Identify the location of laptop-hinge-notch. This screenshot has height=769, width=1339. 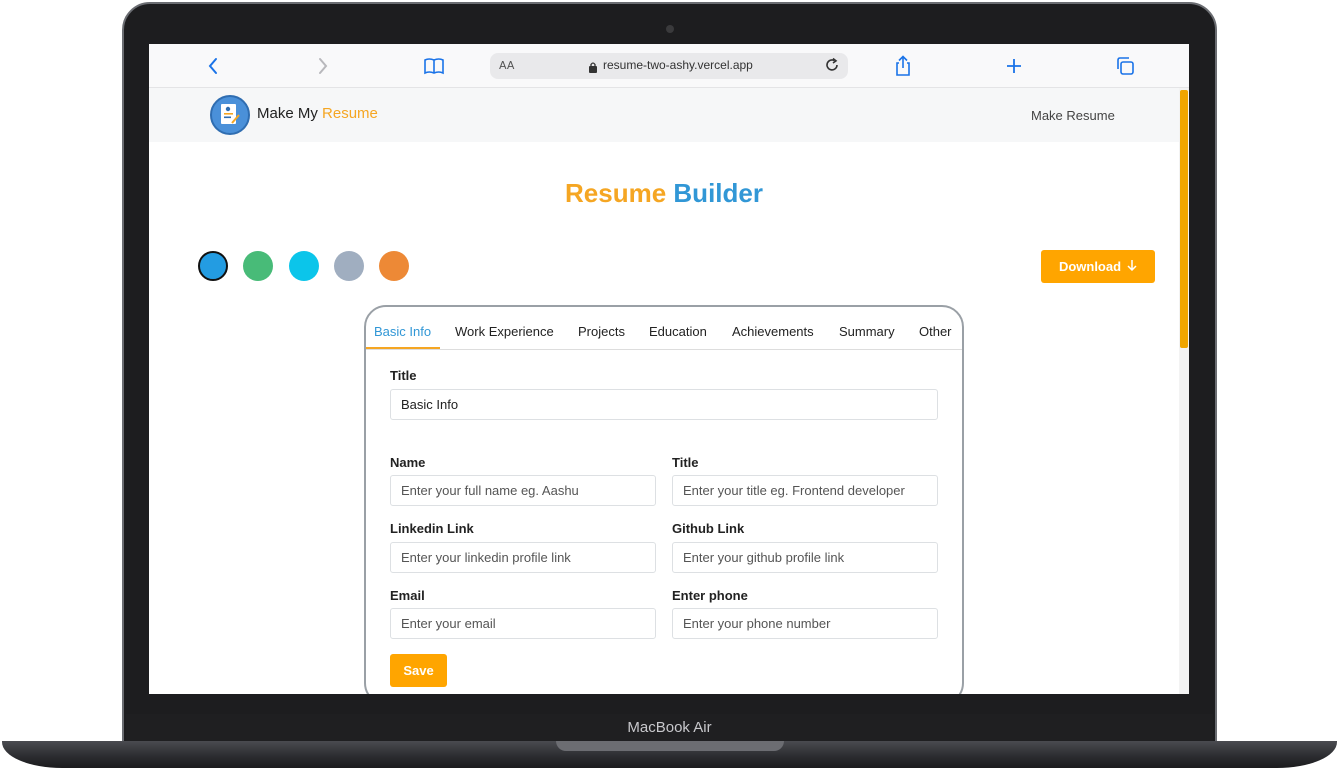
(670, 746).